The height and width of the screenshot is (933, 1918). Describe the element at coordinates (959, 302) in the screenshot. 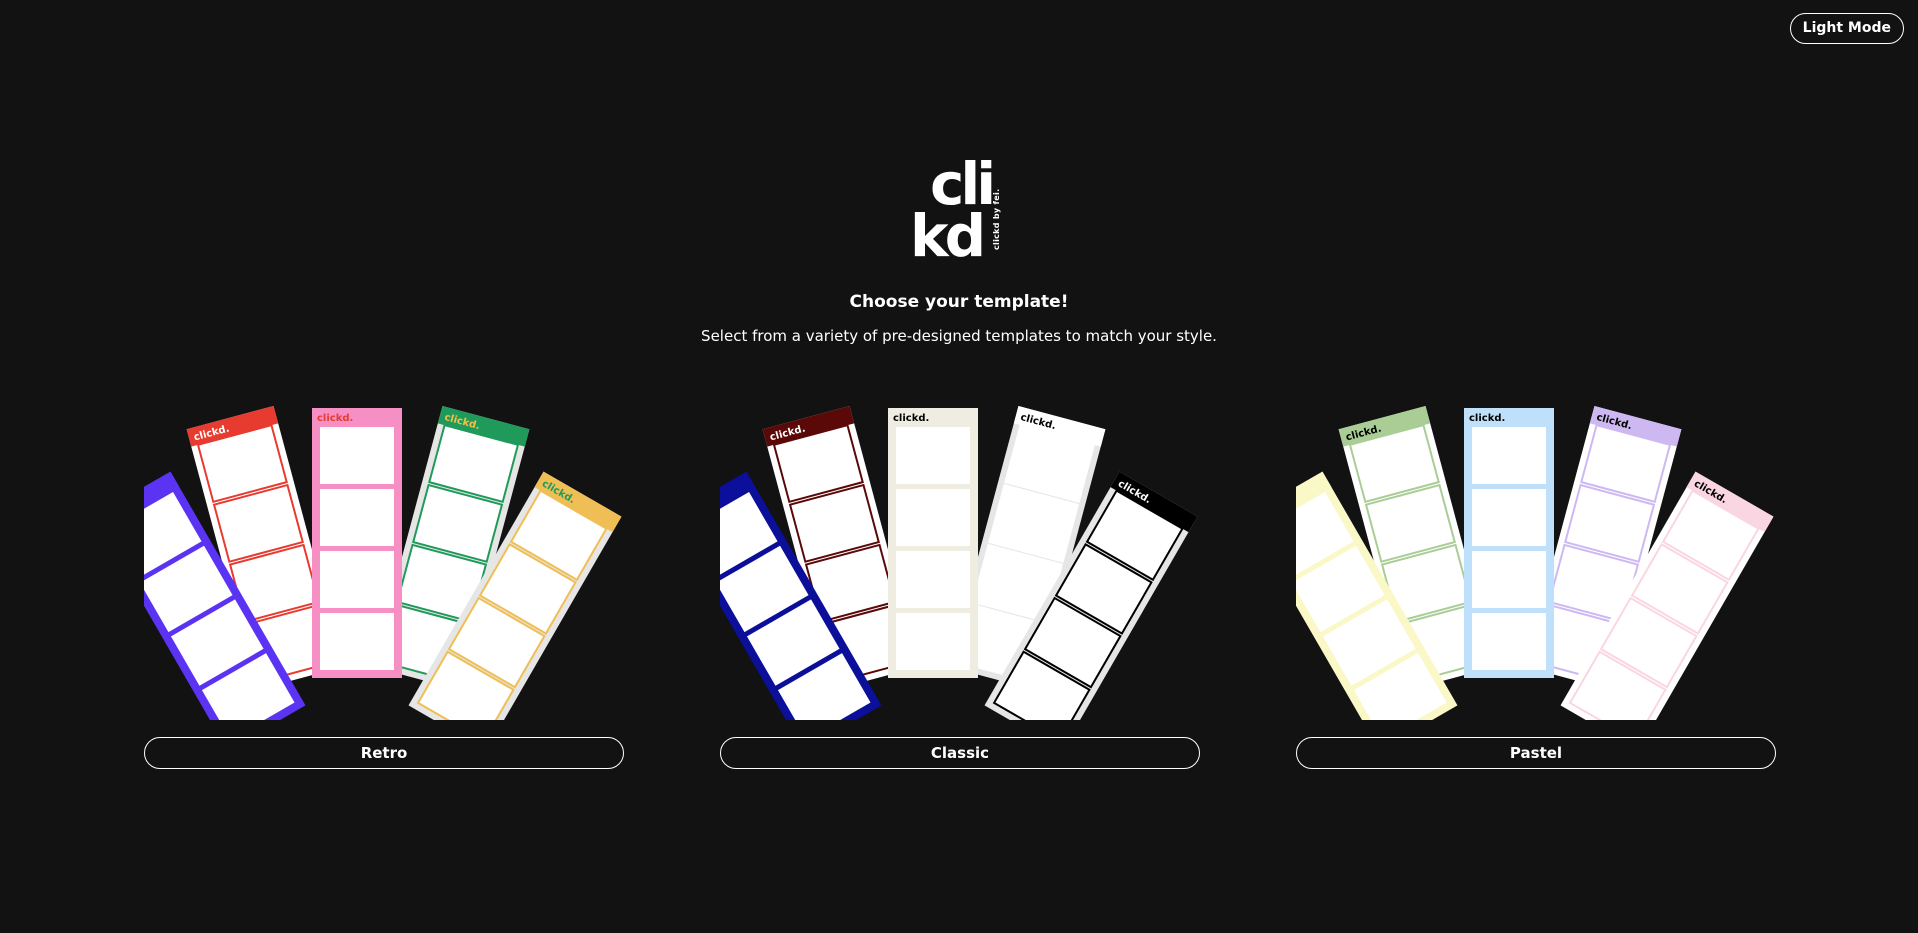

I see `page-title: Choose your template!` at that location.